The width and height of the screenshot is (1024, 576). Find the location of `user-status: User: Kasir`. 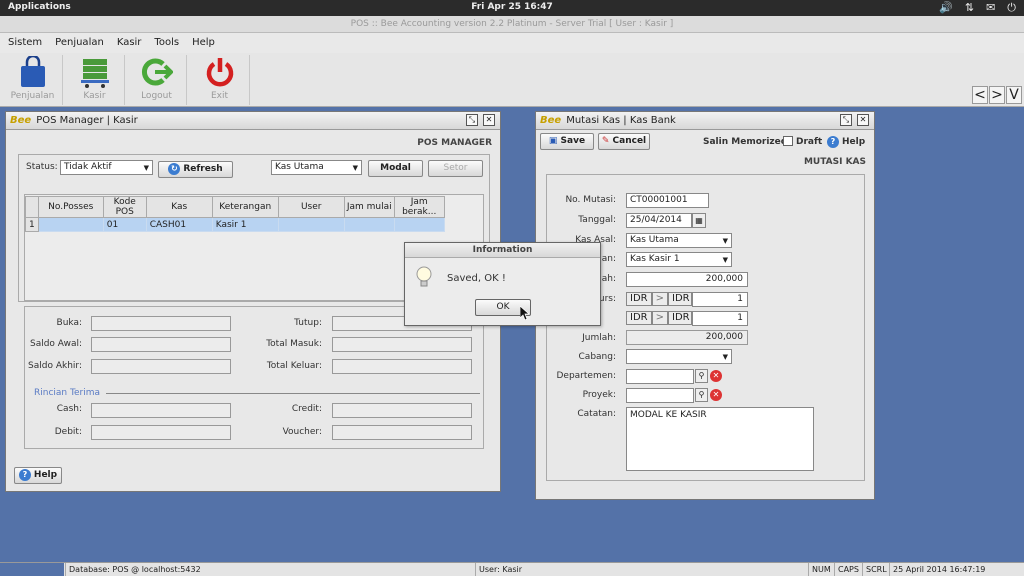

user-status: User: Kasir is located at coordinates (498, 569).